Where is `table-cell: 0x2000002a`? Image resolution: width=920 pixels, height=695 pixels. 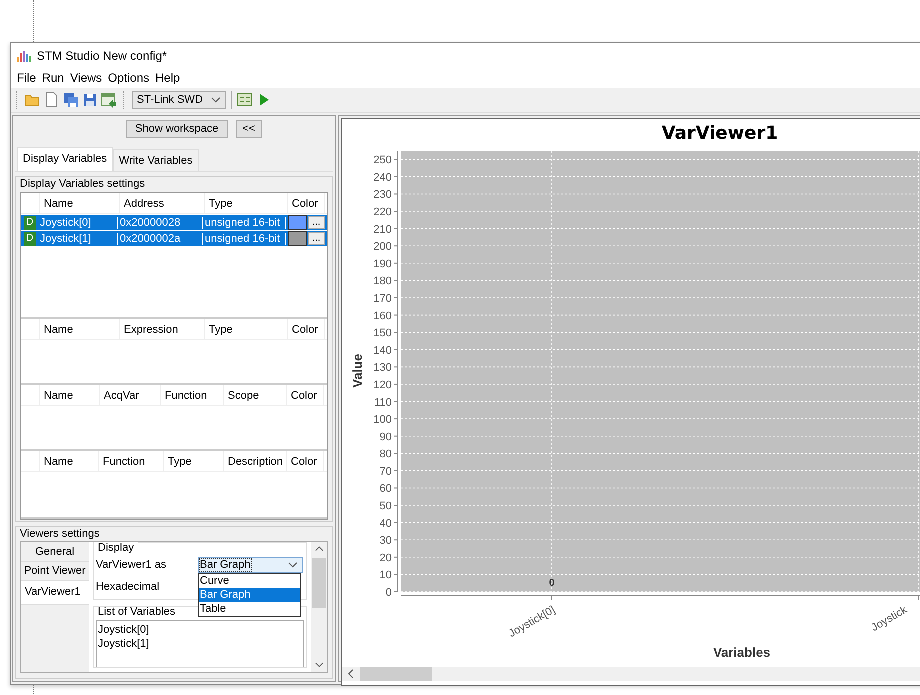
table-cell: 0x2000002a is located at coordinates (160, 238).